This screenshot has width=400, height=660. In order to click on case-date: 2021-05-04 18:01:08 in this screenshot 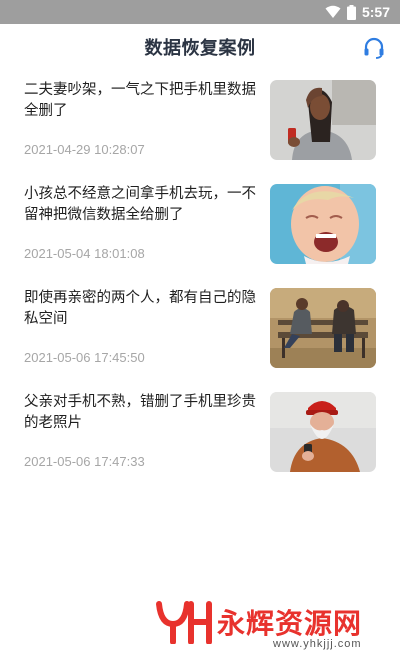, I will do `click(84, 253)`.